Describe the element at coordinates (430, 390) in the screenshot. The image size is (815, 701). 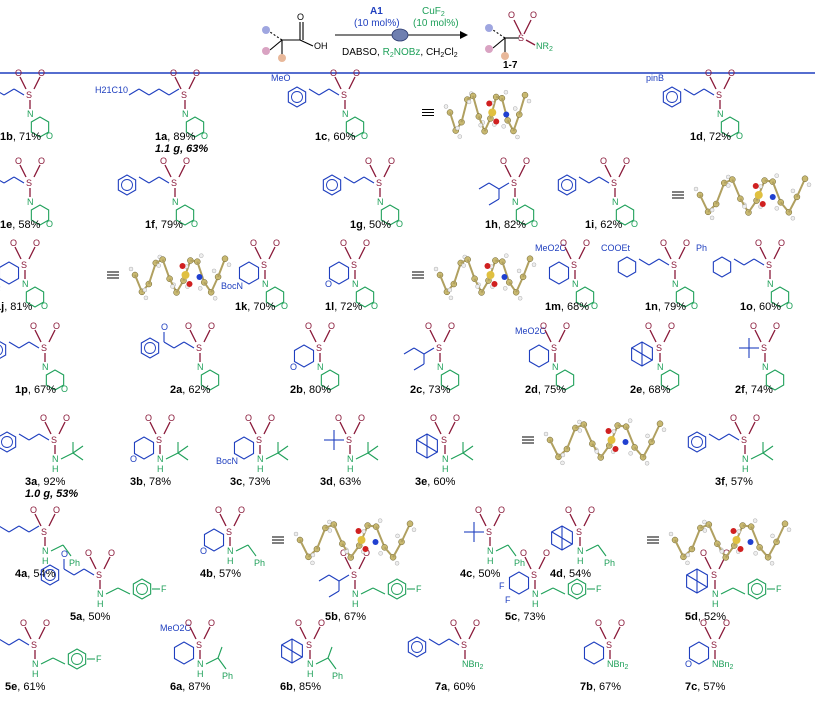
I see `compound-label: 2c, 73%` at that location.